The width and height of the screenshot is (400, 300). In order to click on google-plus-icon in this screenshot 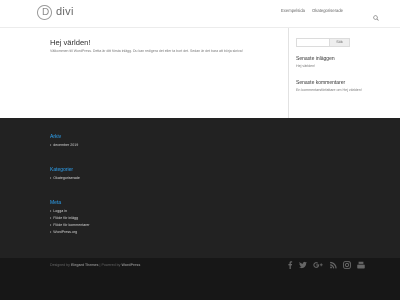, I will do `click(318, 265)`.